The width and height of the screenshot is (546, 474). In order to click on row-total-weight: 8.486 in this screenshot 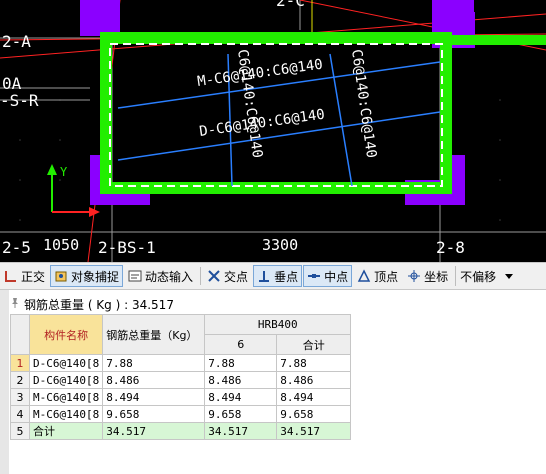, I will do `click(154, 380)`.